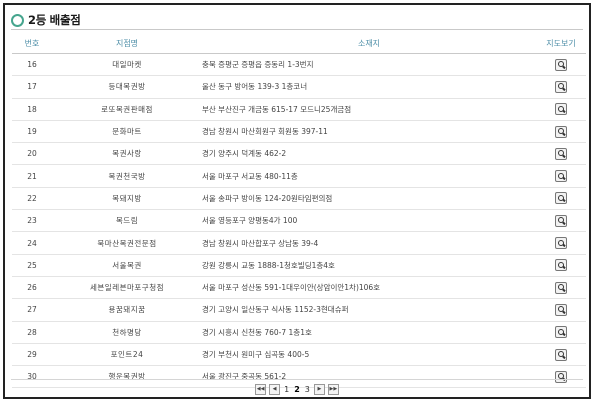 Image resolution: width=600 pixels, height=406 pixels. Describe the element at coordinates (333, 389) in the screenshot. I see `last-page-button: ▶▶` at that location.